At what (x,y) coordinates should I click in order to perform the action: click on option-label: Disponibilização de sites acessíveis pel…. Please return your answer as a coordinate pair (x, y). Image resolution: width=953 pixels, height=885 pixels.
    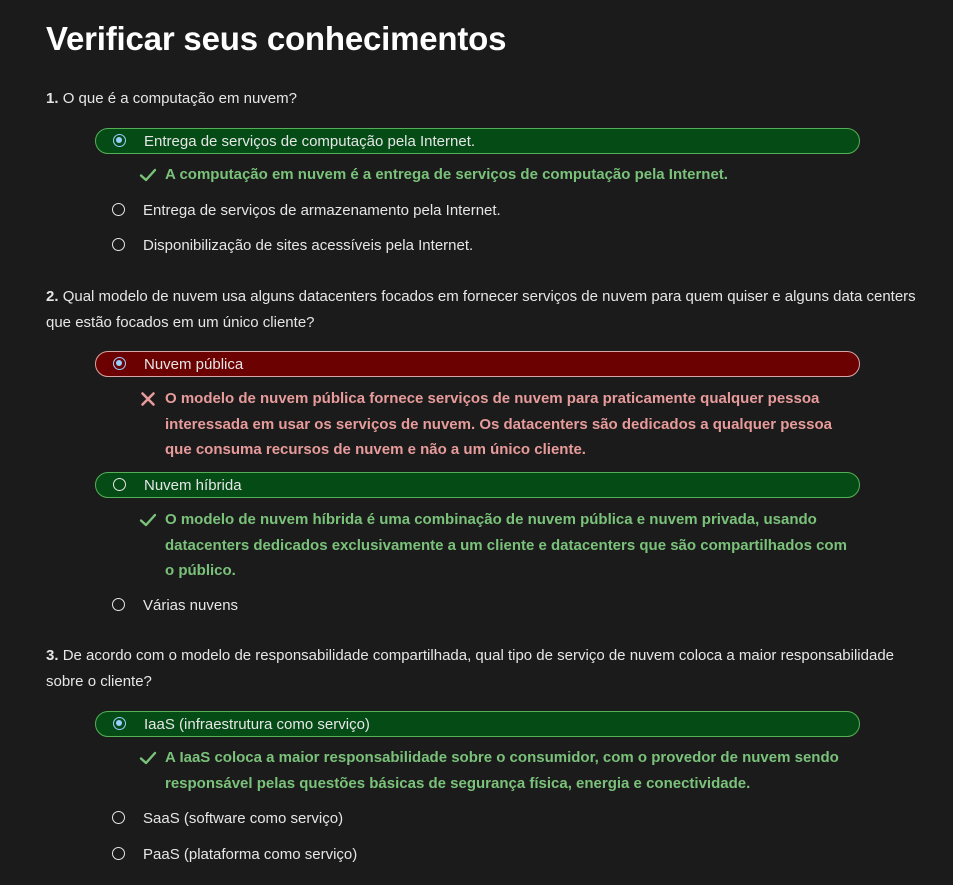
    Looking at the image, I should click on (308, 245).